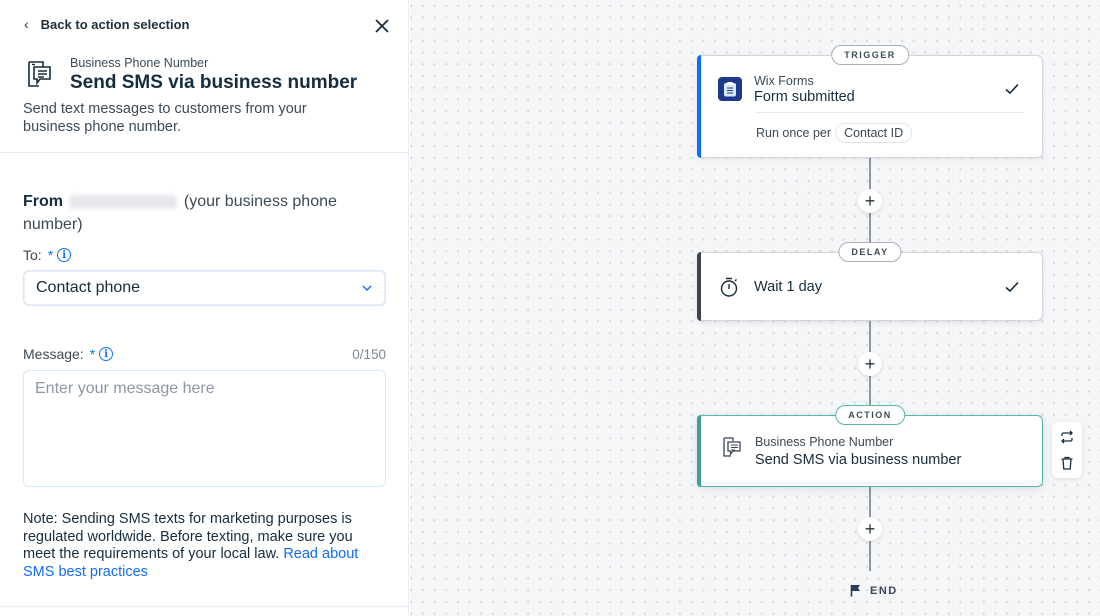 This screenshot has width=1100, height=616. I want to click on action-accent-bar, so click(699, 451).